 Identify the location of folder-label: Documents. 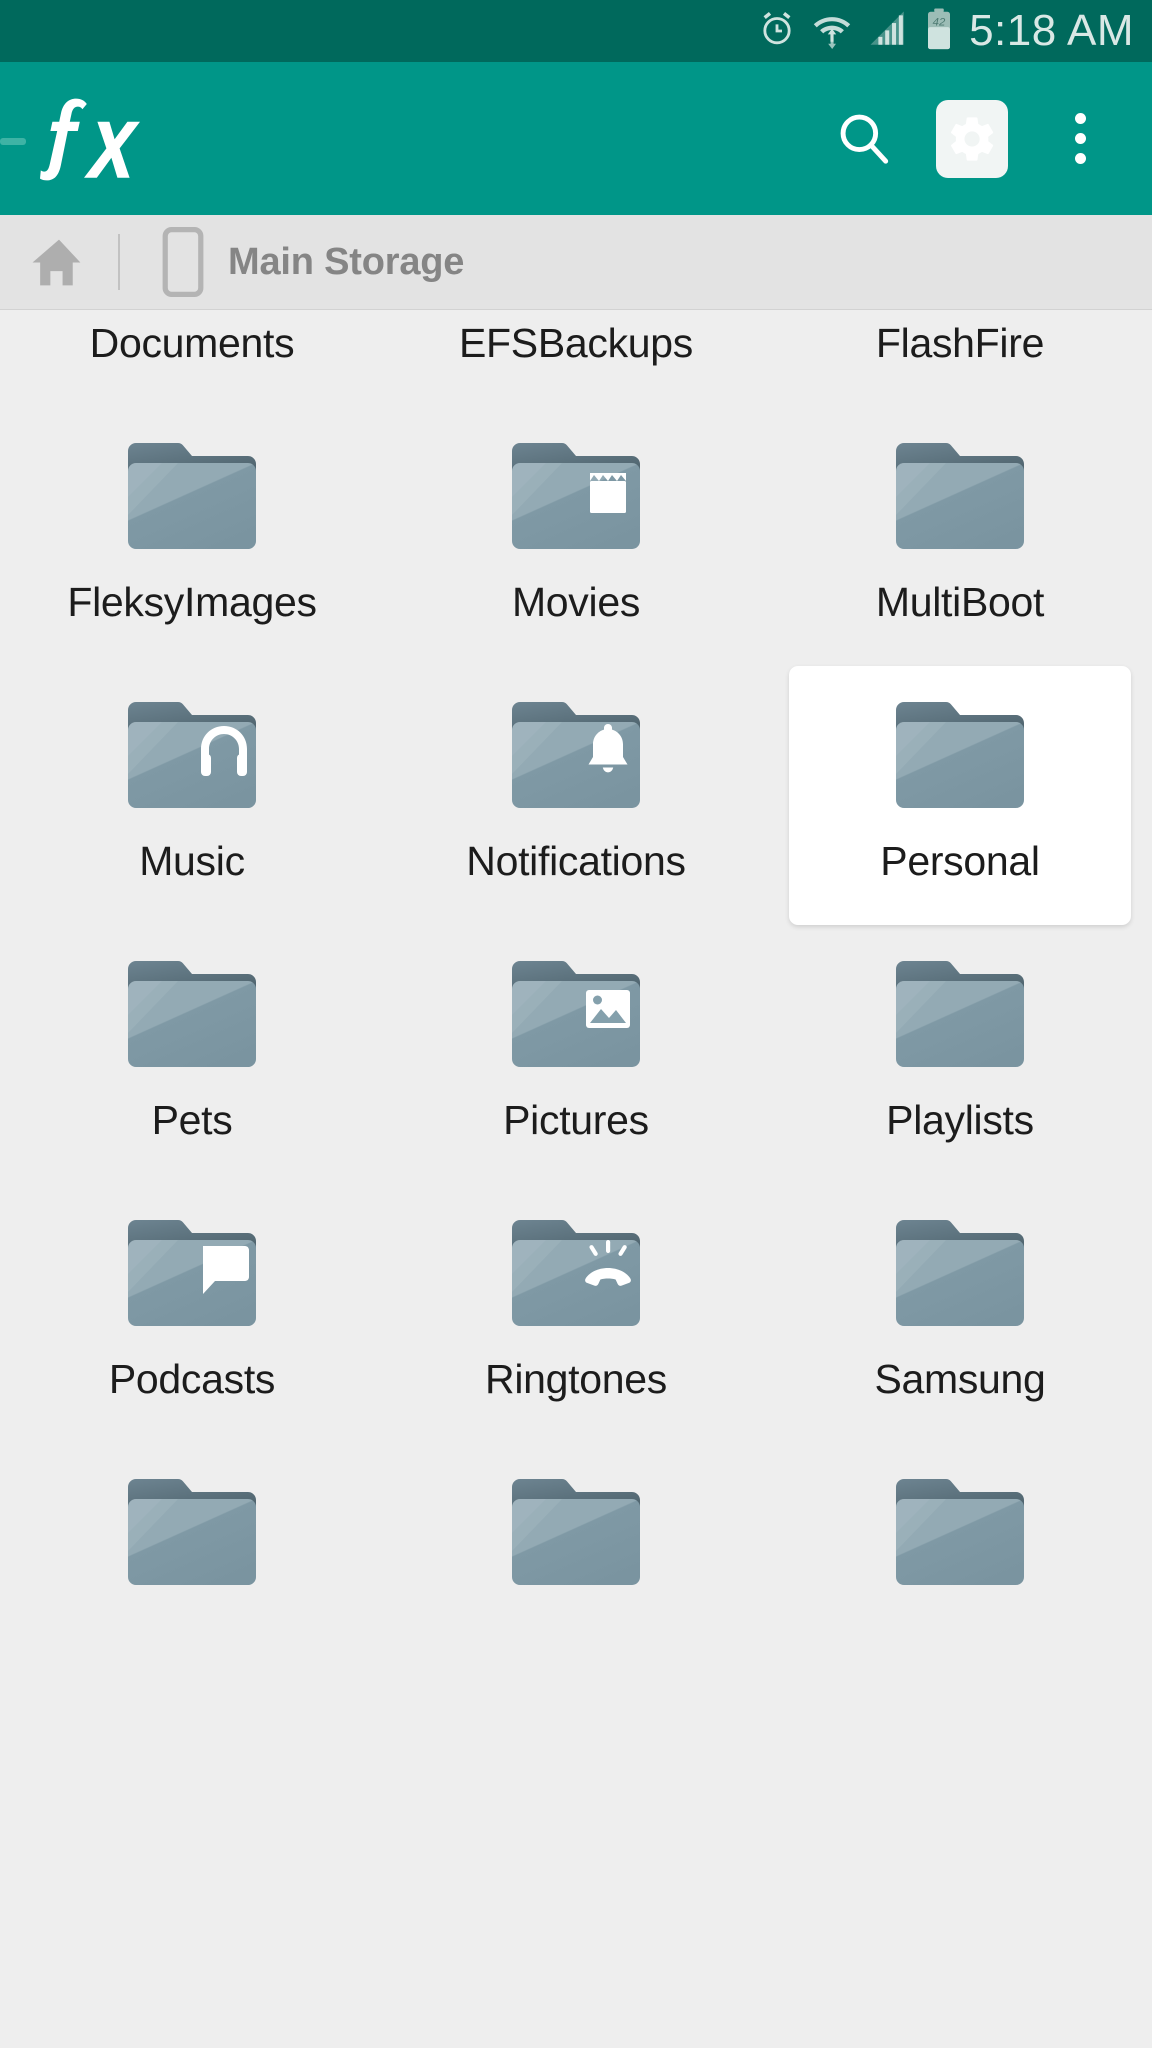
(192, 343).